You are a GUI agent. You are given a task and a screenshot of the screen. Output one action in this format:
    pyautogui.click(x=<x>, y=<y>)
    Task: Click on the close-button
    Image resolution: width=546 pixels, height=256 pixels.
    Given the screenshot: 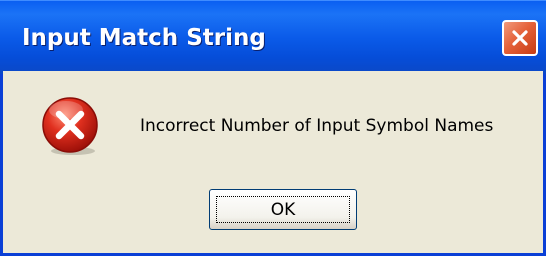 What is the action you would take?
    pyautogui.click(x=520, y=38)
    